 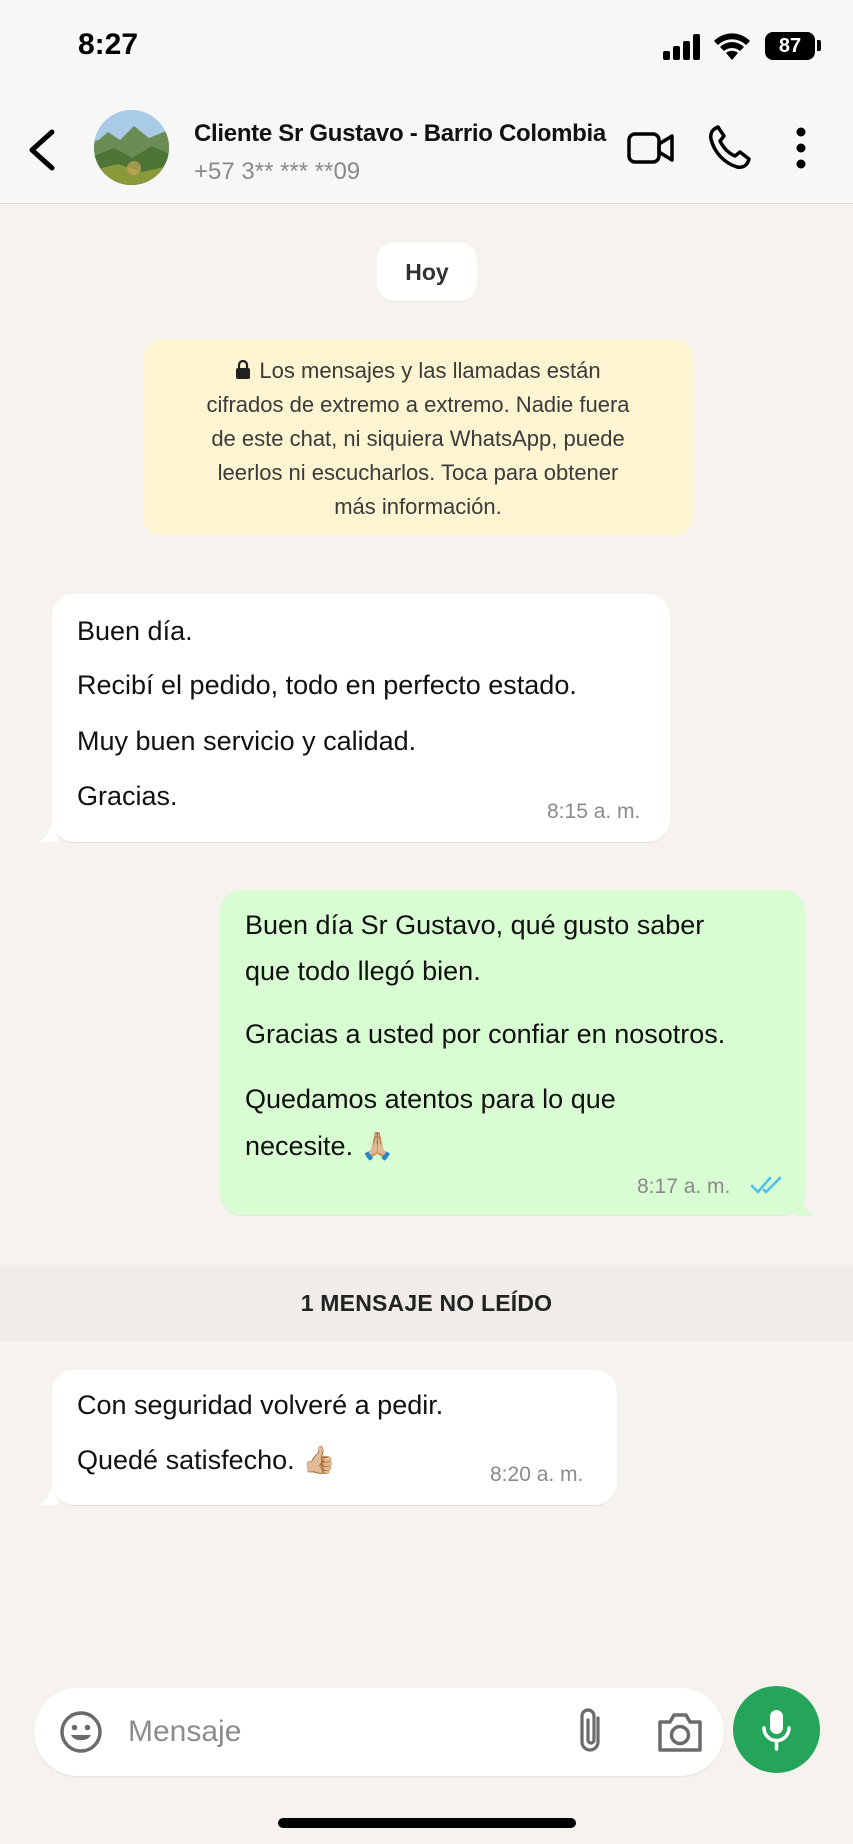 What do you see at coordinates (427, 272) in the screenshot?
I see `date-chip: Hoy` at bounding box center [427, 272].